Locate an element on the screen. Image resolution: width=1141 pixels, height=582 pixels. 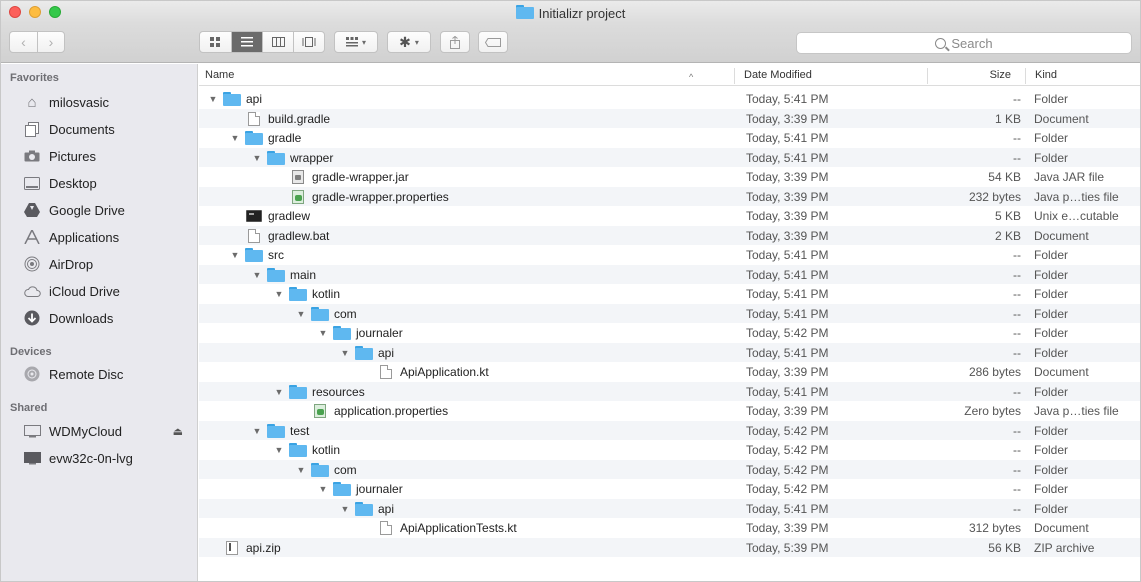
sidebar-item-icloud-drive: iCloud Drive is located at coordinates (108, 291).